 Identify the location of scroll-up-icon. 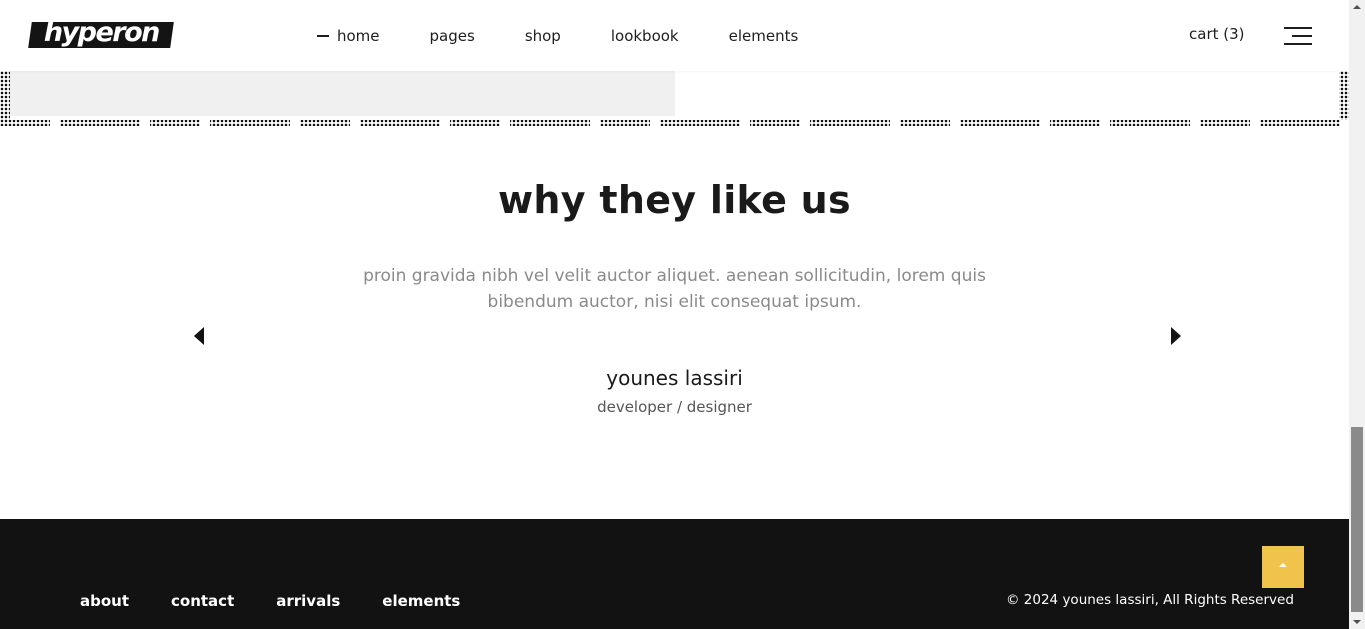
(1357, 7).